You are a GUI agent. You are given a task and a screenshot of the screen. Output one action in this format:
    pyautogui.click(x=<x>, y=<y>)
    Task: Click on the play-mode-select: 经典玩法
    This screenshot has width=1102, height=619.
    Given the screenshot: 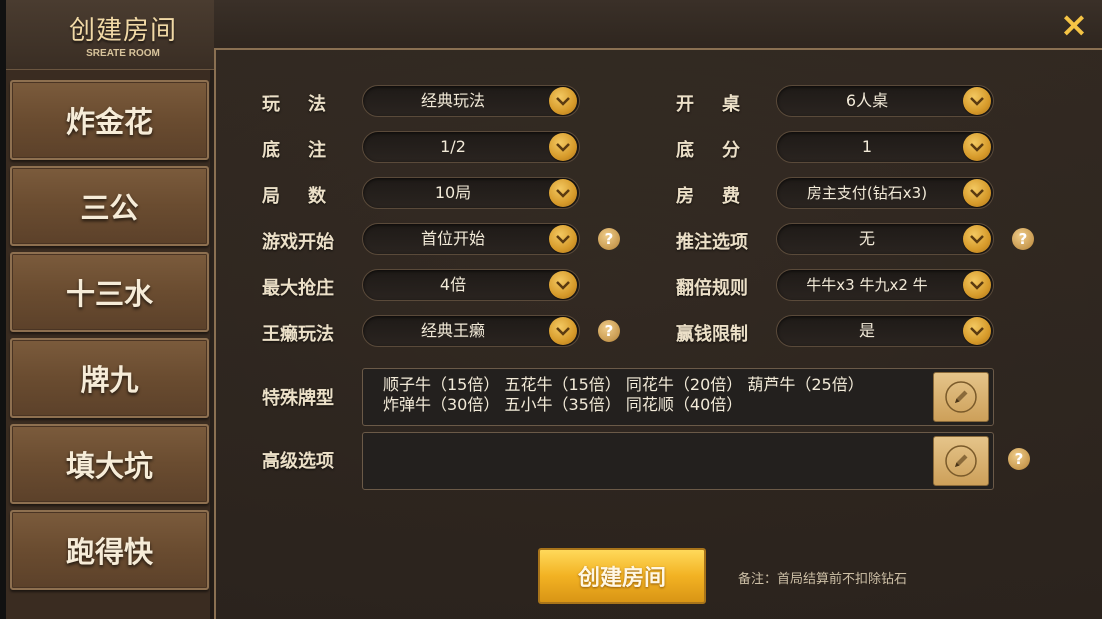 What is the action you would take?
    pyautogui.click(x=471, y=101)
    